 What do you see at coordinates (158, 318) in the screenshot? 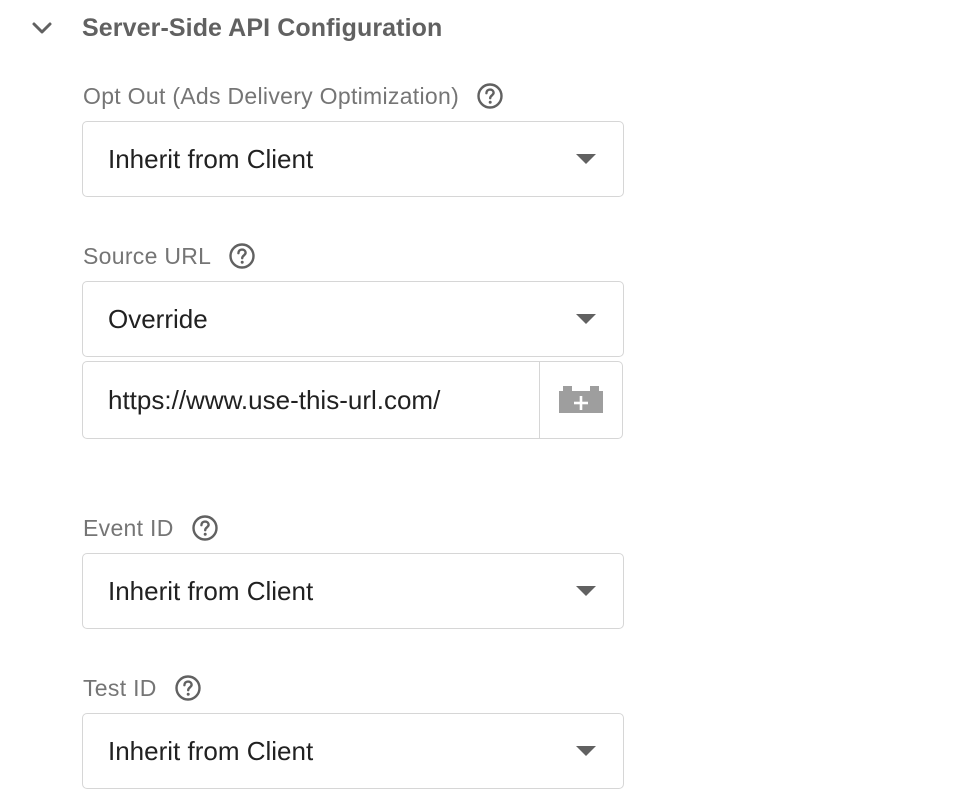
I see `source-url-select-value: Override` at bounding box center [158, 318].